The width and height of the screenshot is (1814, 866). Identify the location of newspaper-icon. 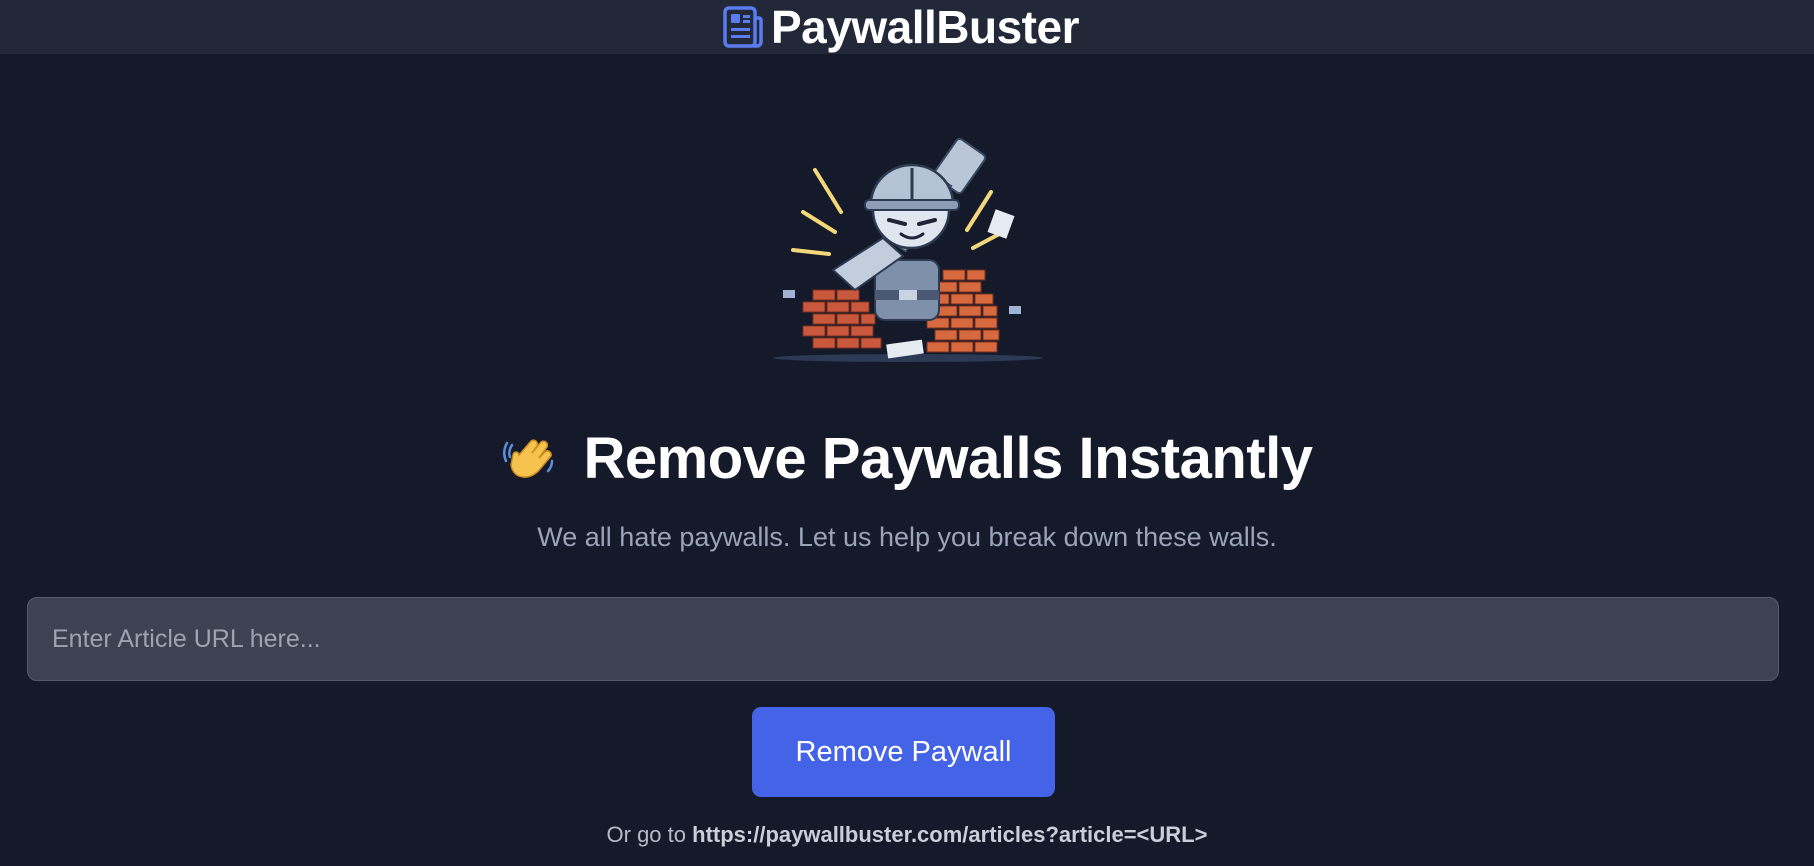
(743, 27).